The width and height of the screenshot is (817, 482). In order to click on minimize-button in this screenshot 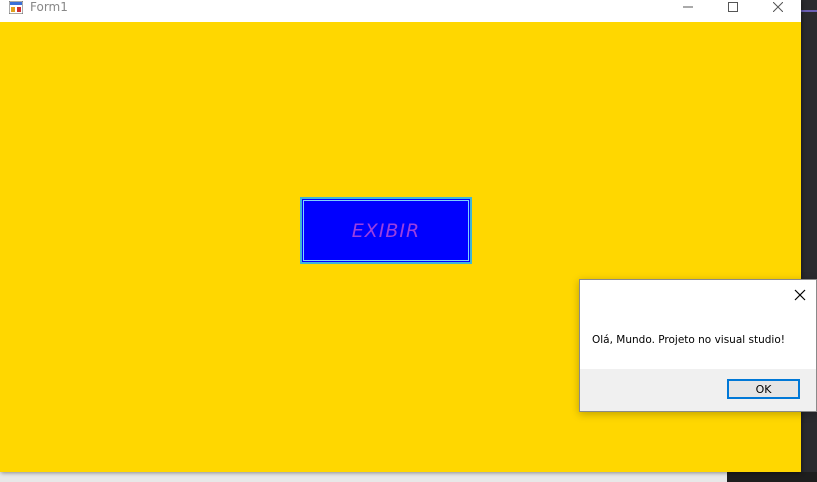, I will do `click(688, 7)`.